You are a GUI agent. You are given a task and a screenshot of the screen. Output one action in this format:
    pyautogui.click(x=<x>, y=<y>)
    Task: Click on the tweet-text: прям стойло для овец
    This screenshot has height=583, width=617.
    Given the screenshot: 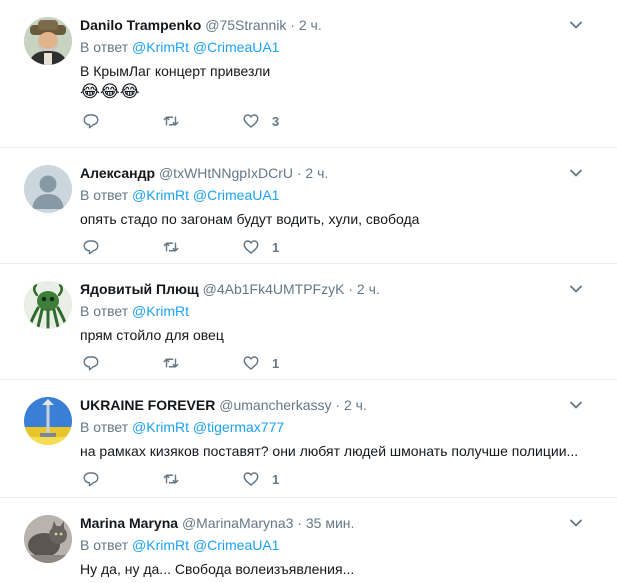 What is the action you would take?
    pyautogui.click(x=152, y=335)
    